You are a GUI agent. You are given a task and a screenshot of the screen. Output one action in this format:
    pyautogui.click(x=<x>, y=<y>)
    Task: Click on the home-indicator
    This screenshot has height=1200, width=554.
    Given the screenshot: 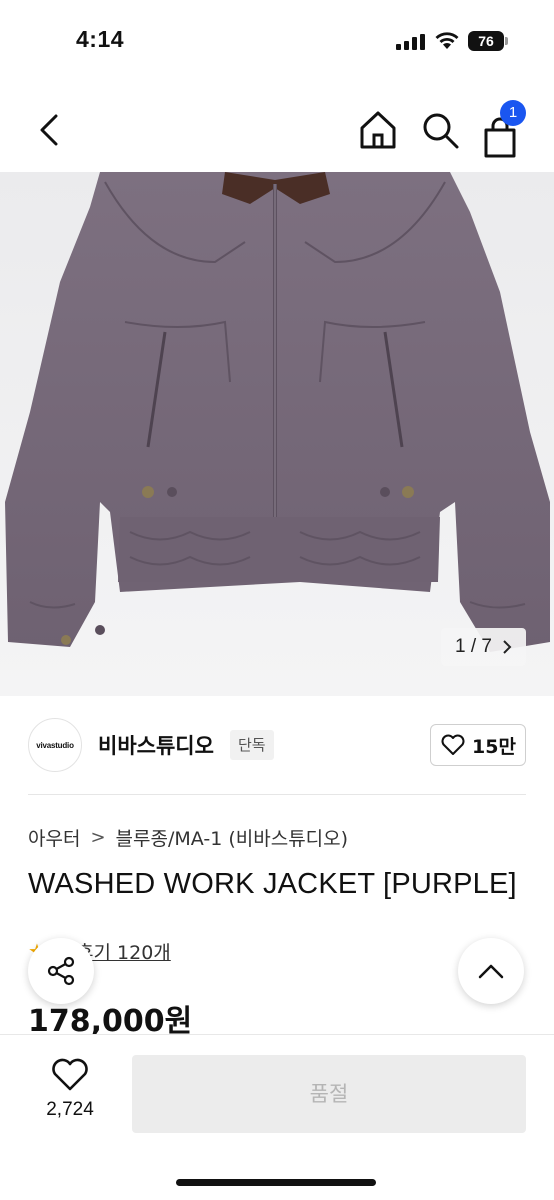 What is the action you would take?
    pyautogui.click(x=276, y=1182)
    